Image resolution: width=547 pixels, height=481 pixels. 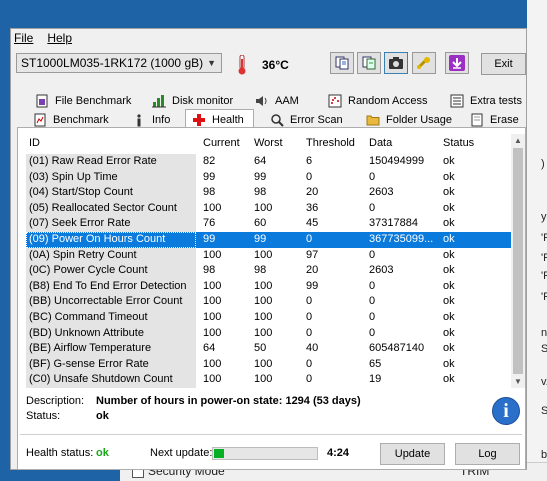 What do you see at coordinates (458, 143) in the screenshot?
I see `column-header-status: Status` at bounding box center [458, 143].